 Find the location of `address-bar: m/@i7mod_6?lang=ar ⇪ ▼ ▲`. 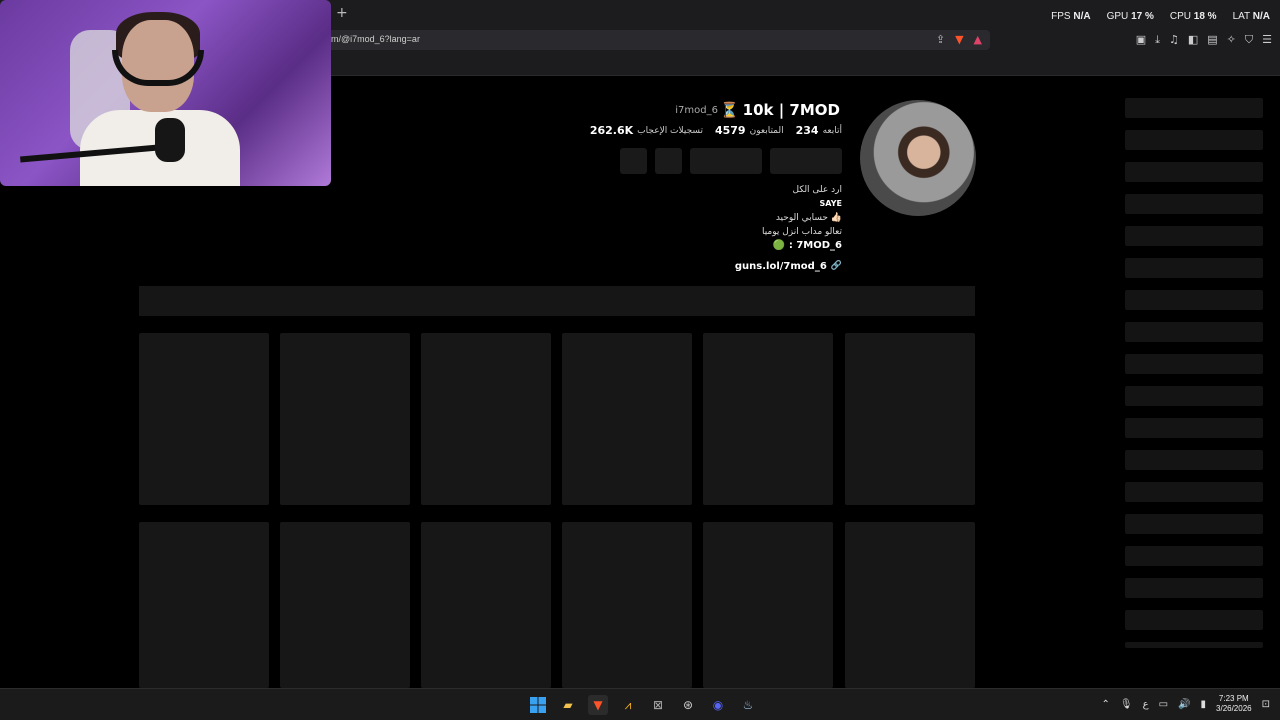

address-bar: m/@i7mod_6?lang=ar ⇪ ▼ ▲ is located at coordinates (658, 40).